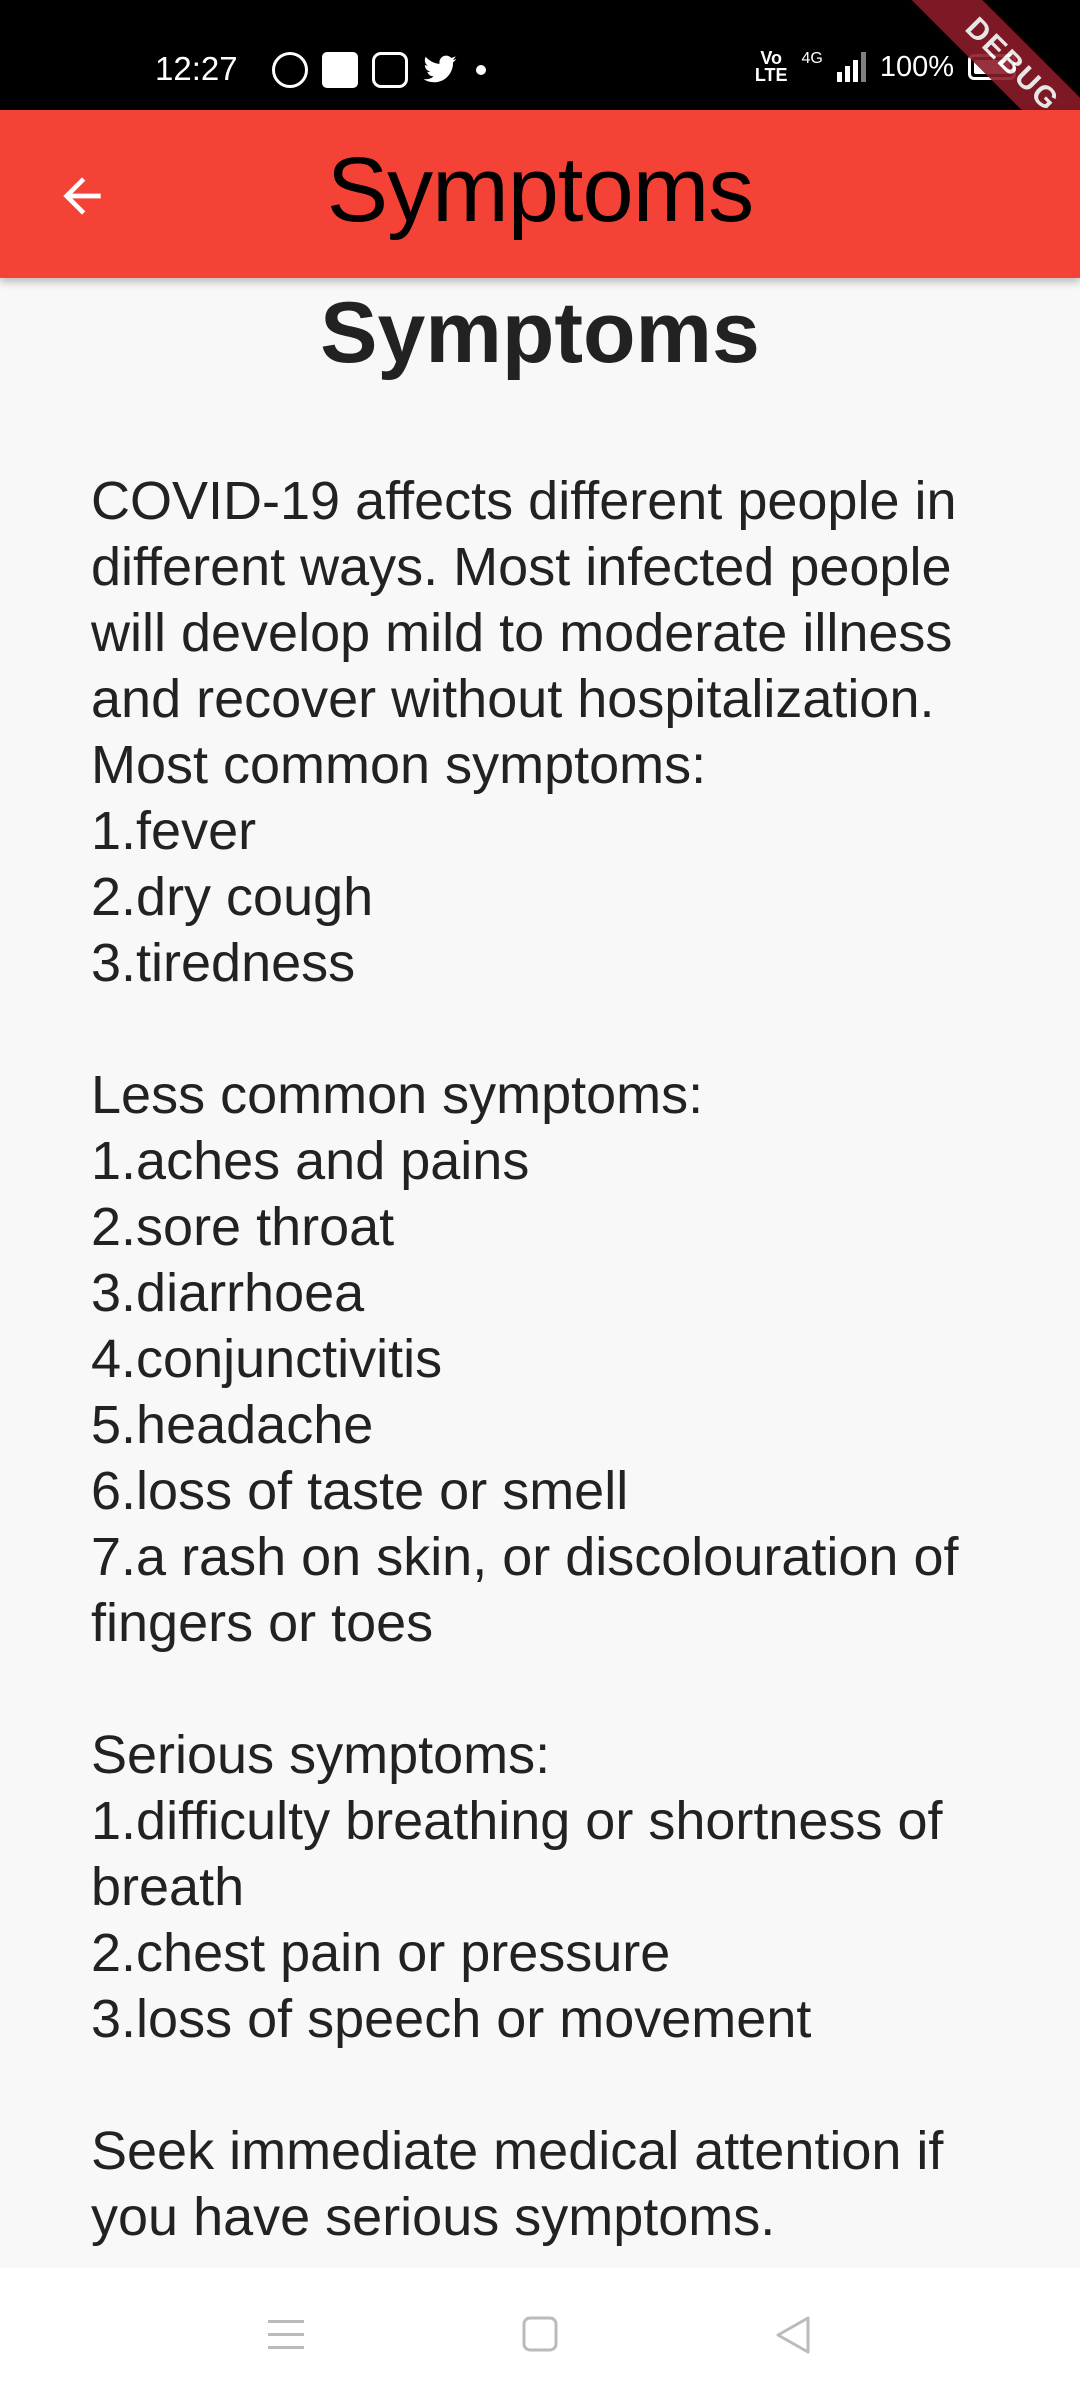  I want to click on app-bar-title: Symptoms, so click(540, 190).